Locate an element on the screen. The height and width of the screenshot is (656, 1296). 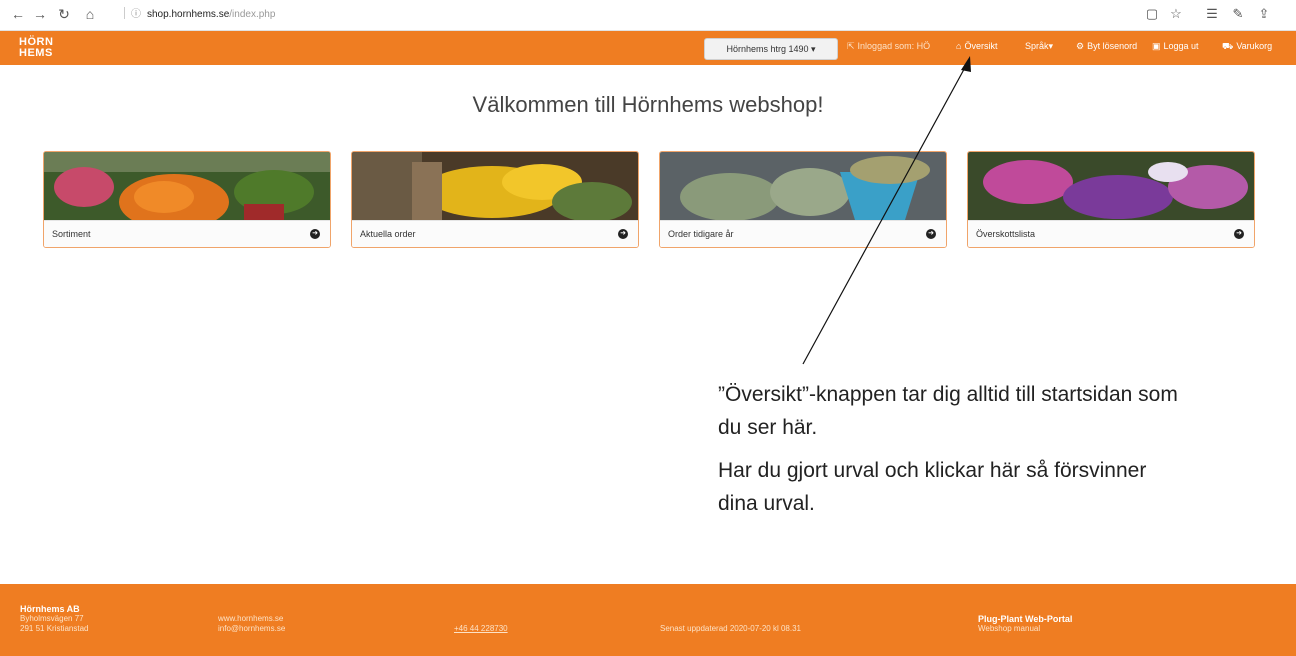
back-icon: ← is located at coordinates (18, 14).